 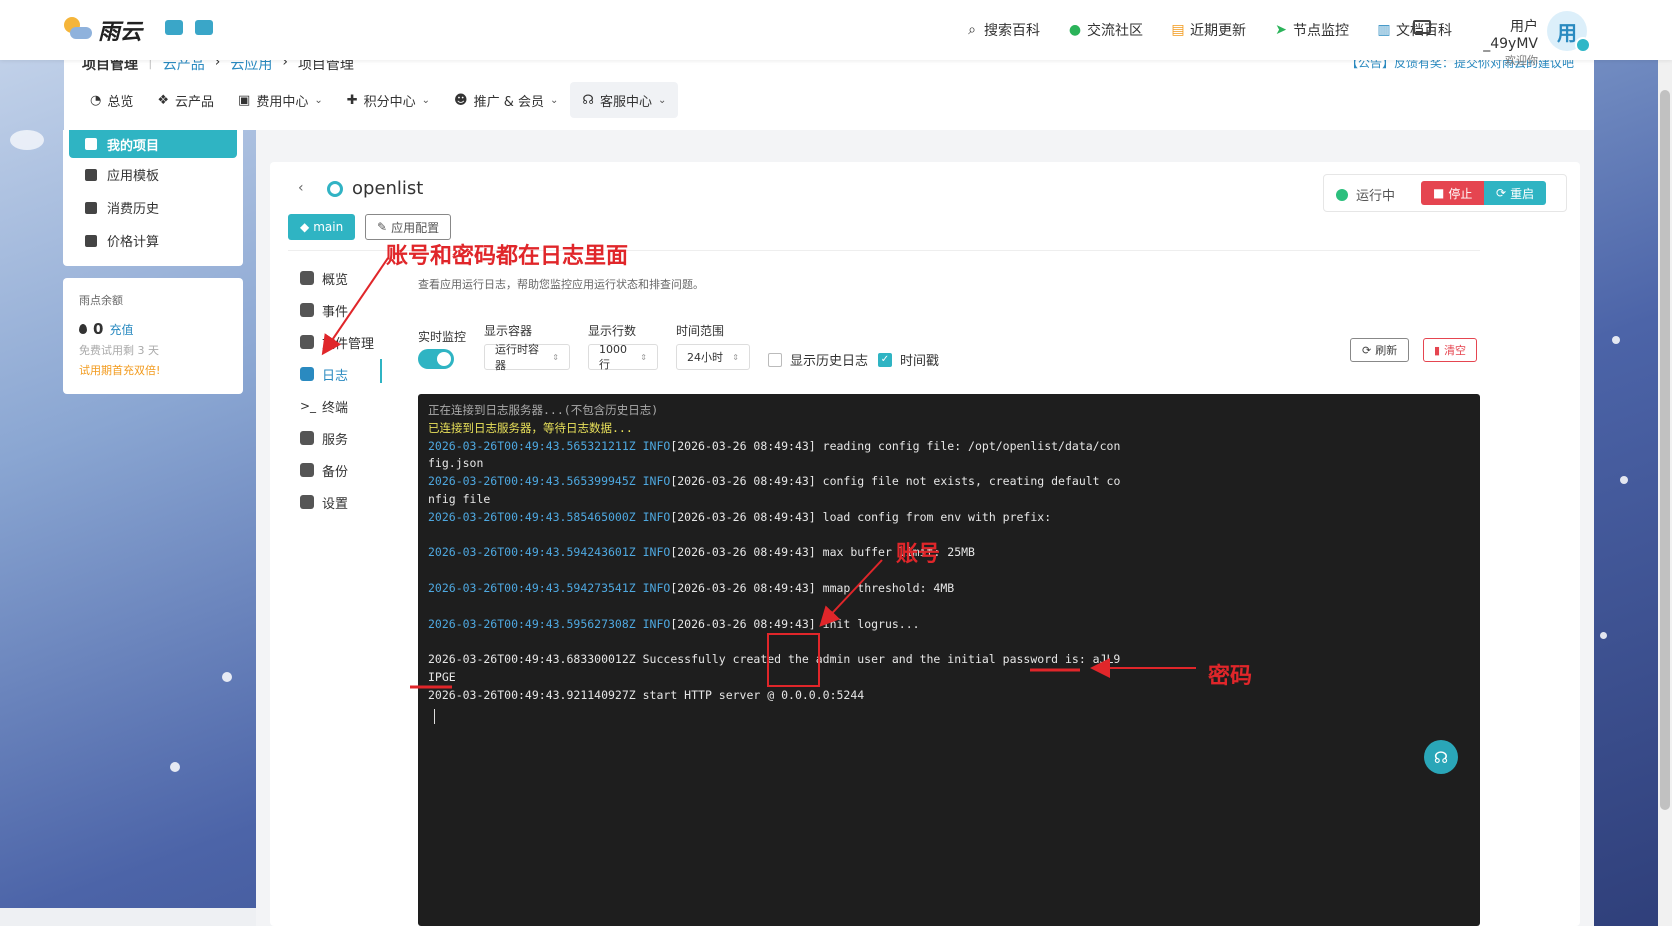 What do you see at coordinates (120, 102) in the screenshot?
I see `menu-label: 总览` at bounding box center [120, 102].